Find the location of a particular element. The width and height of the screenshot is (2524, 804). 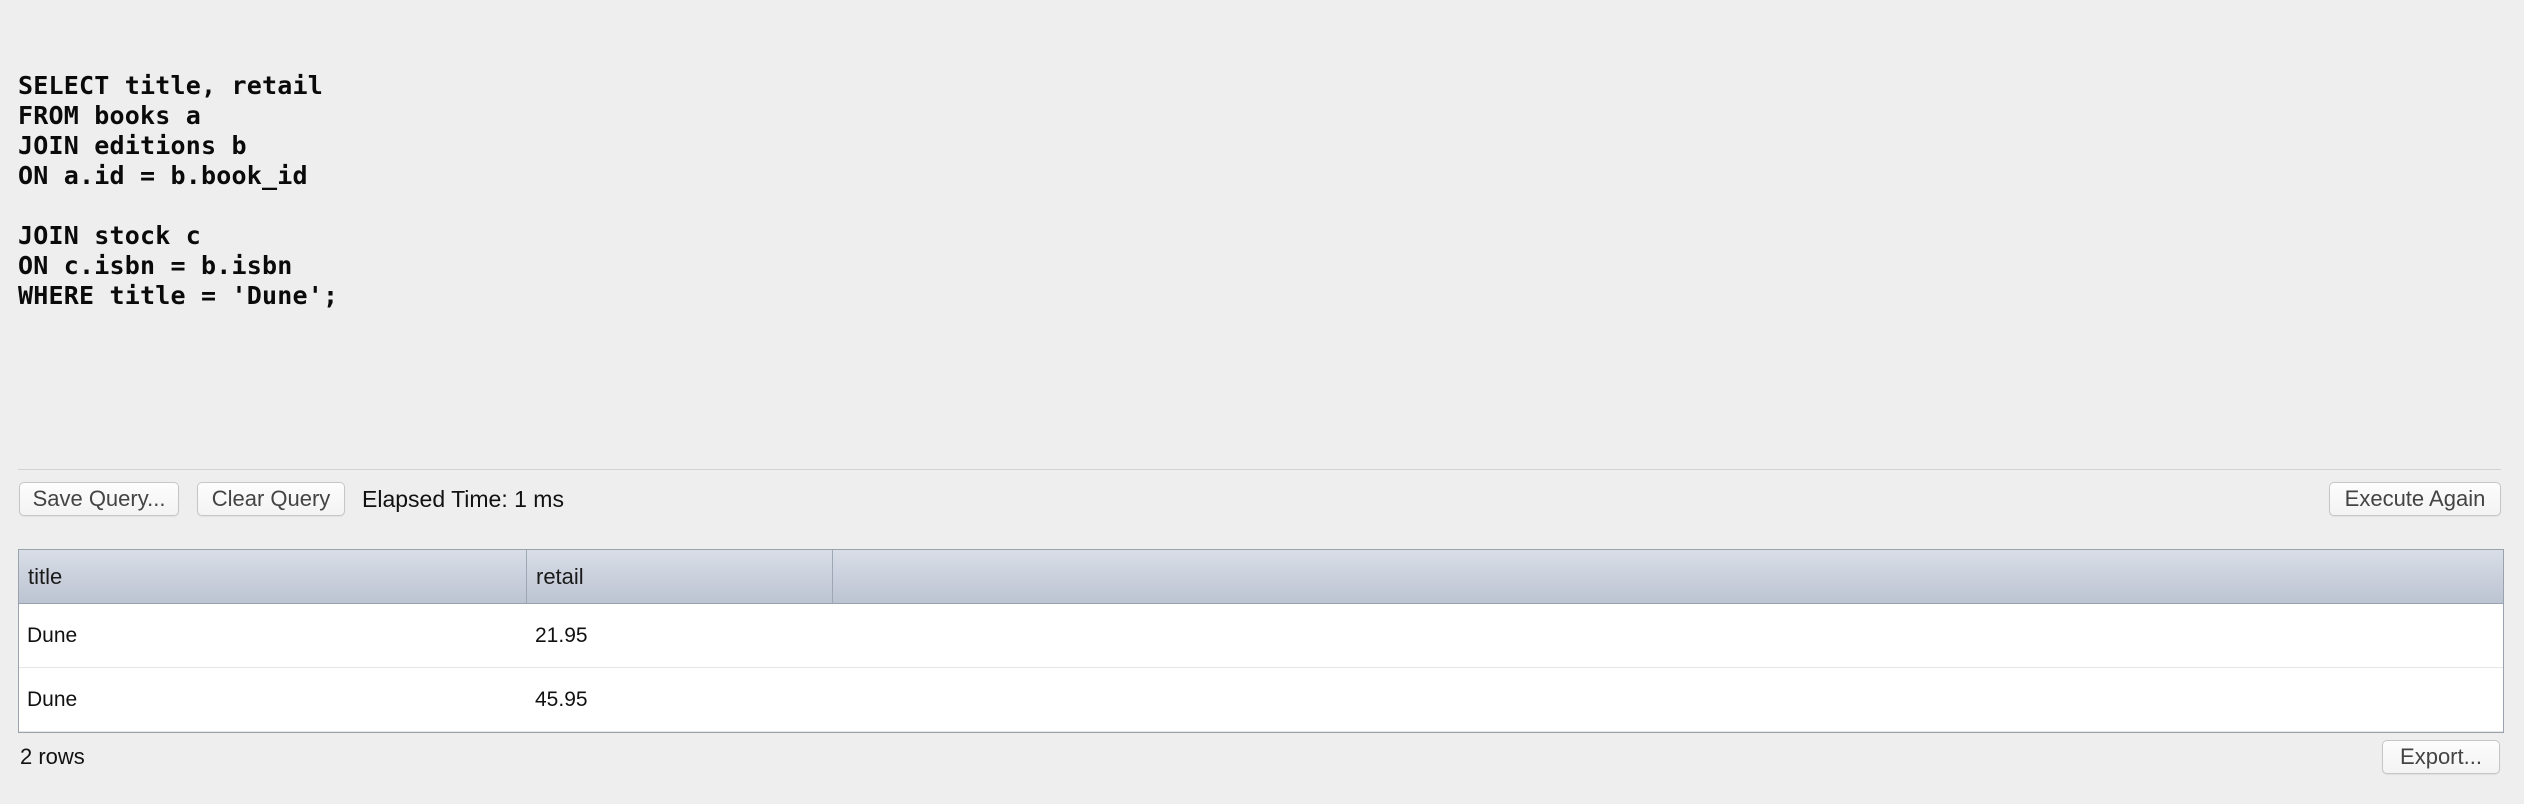

table-cell-retail: 45.95 is located at coordinates (561, 699).